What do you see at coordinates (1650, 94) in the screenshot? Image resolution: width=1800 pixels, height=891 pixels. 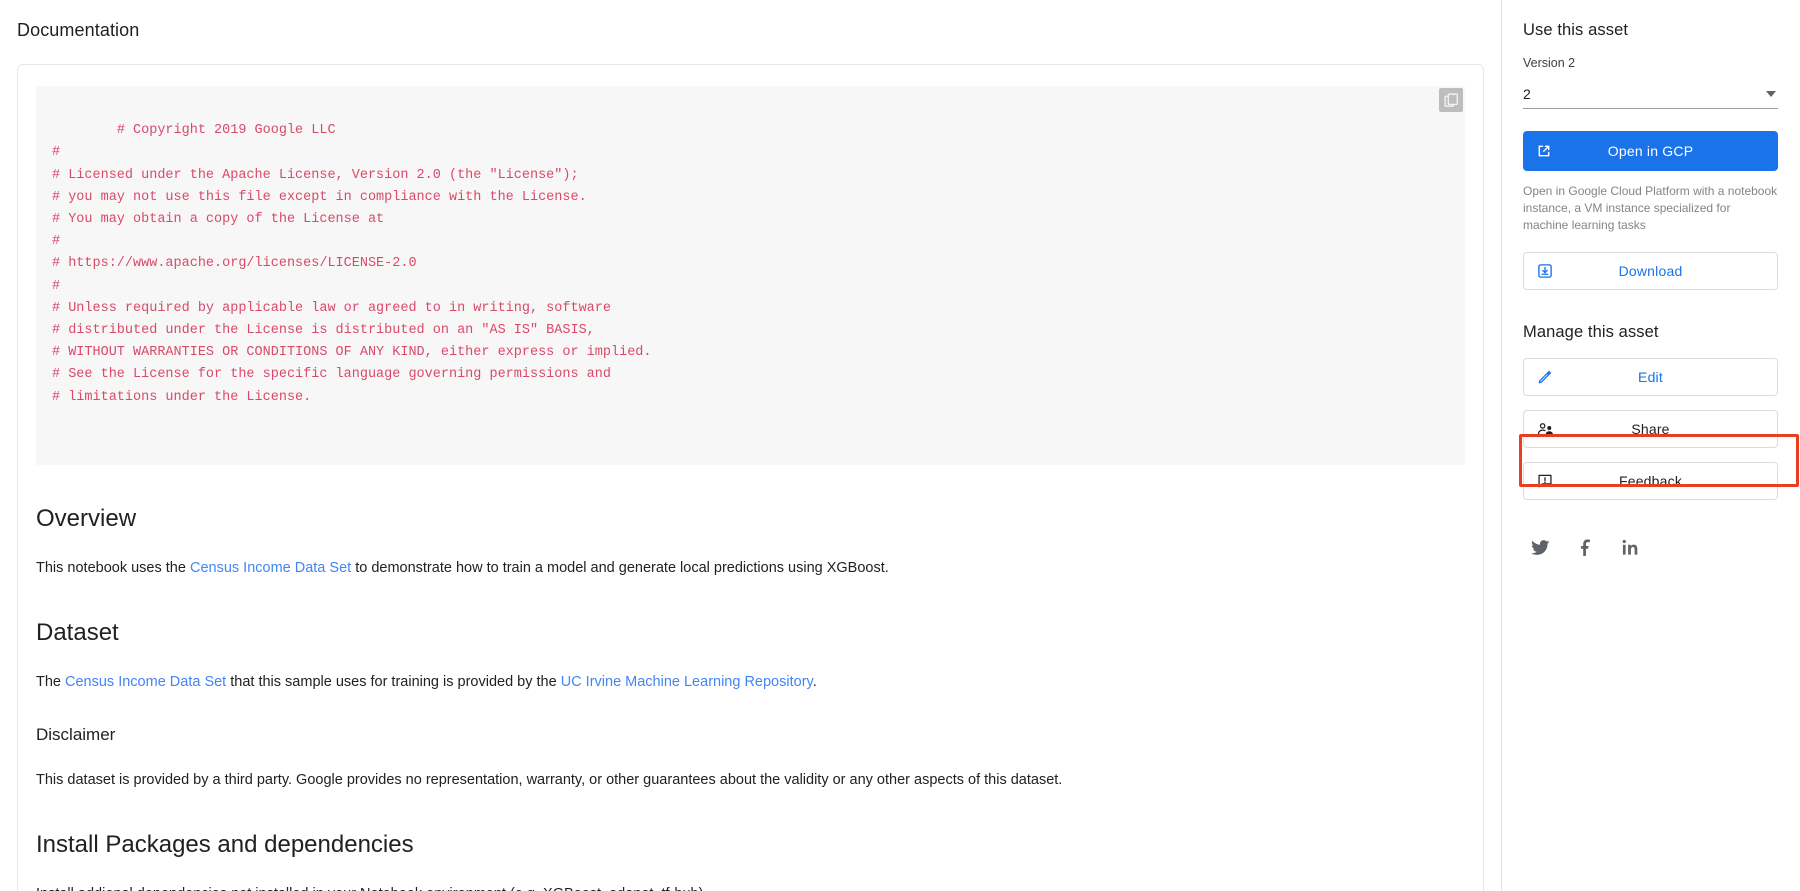 I see `version-select: 2` at bounding box center [1650, 94].